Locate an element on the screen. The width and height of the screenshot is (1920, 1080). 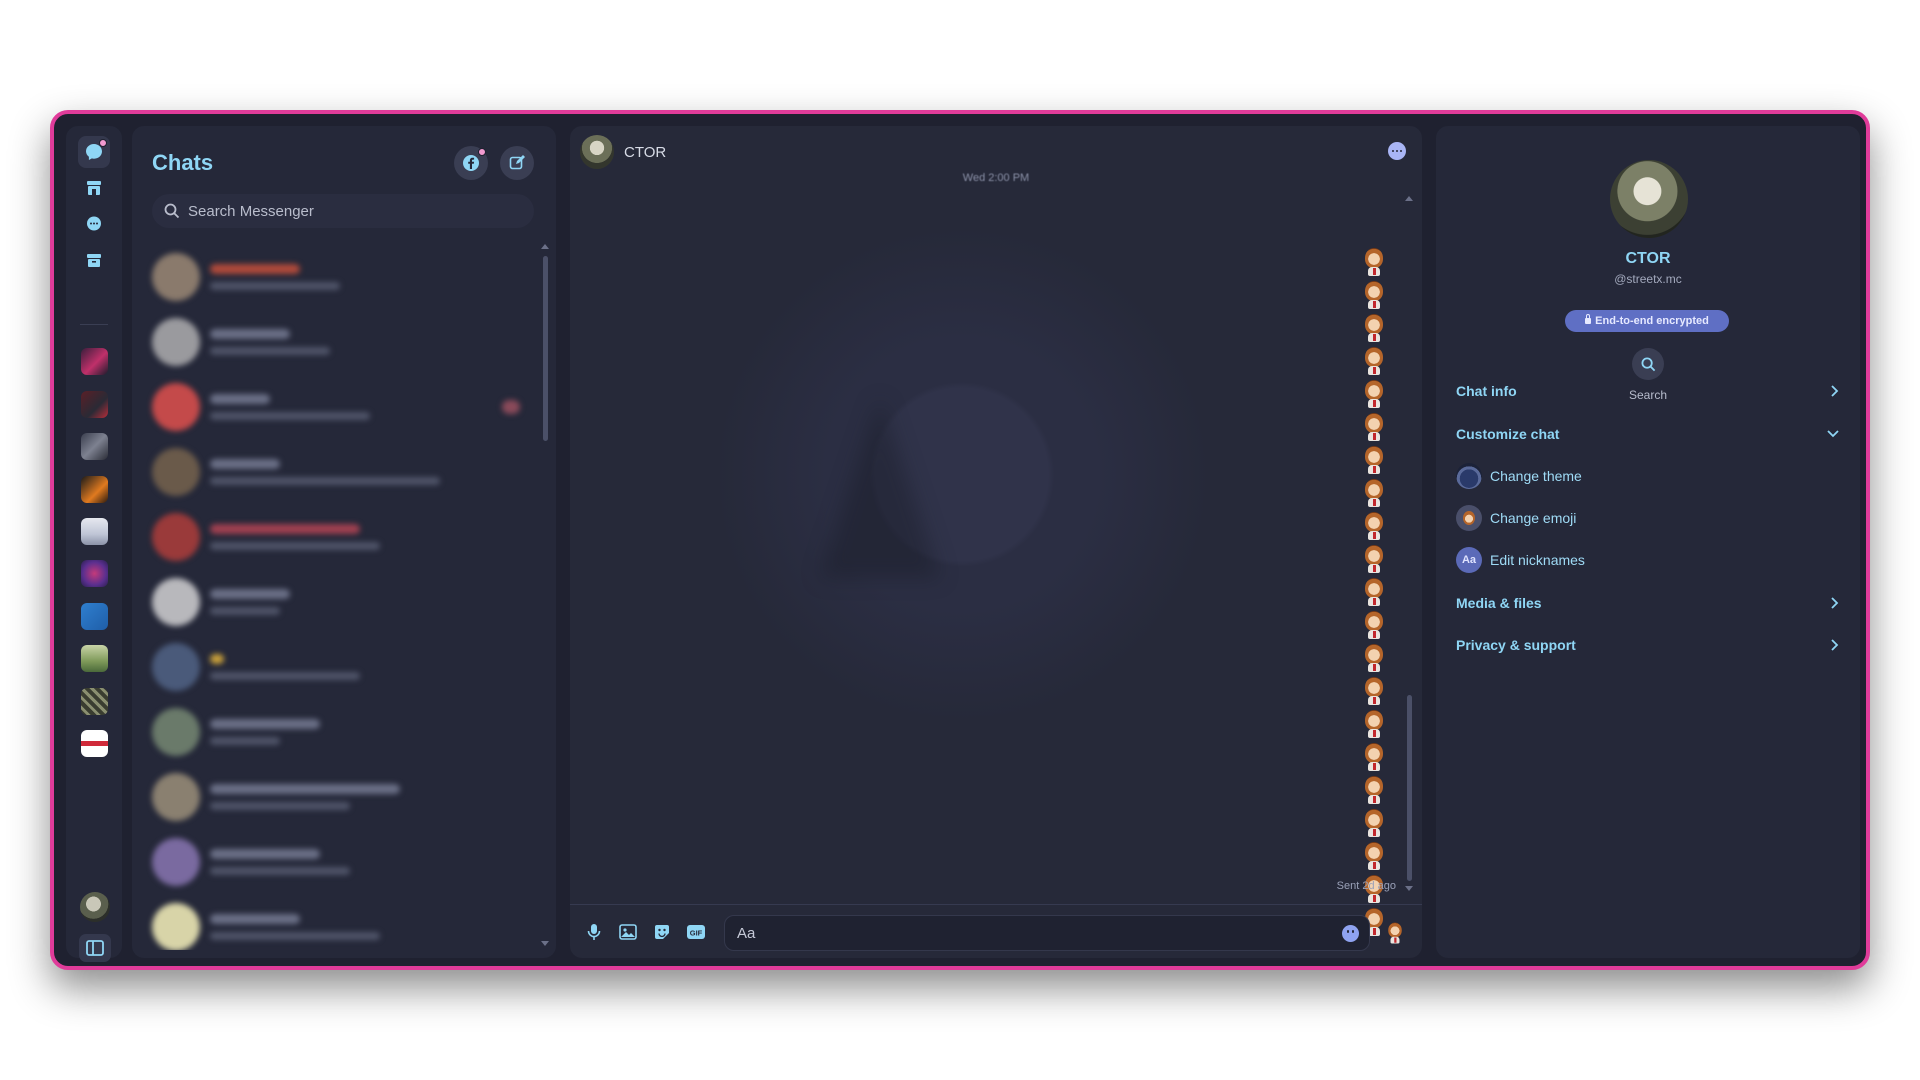
media-files-section: Media & files is located at coordinates (1648, 603).